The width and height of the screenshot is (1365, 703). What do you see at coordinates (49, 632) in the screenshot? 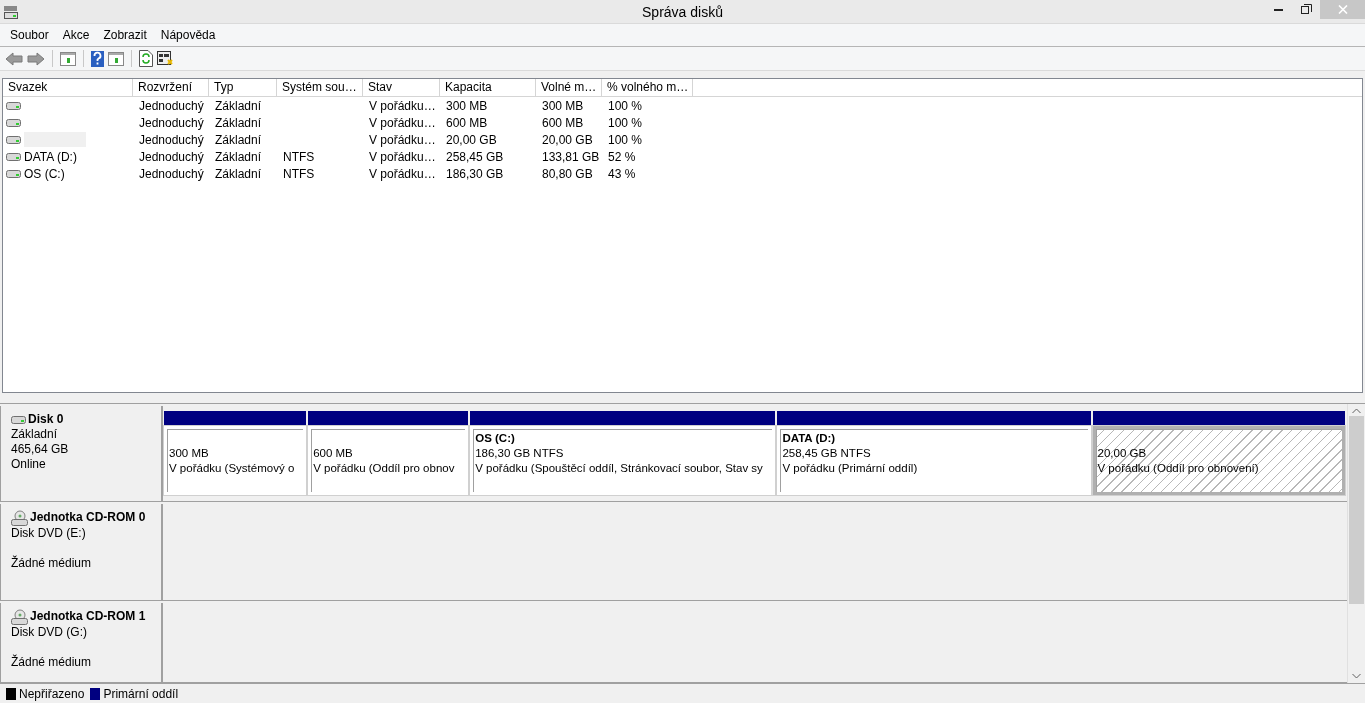
I see `disk-info-text: Disk DVD (G:)` at bounding box center [49, 632].